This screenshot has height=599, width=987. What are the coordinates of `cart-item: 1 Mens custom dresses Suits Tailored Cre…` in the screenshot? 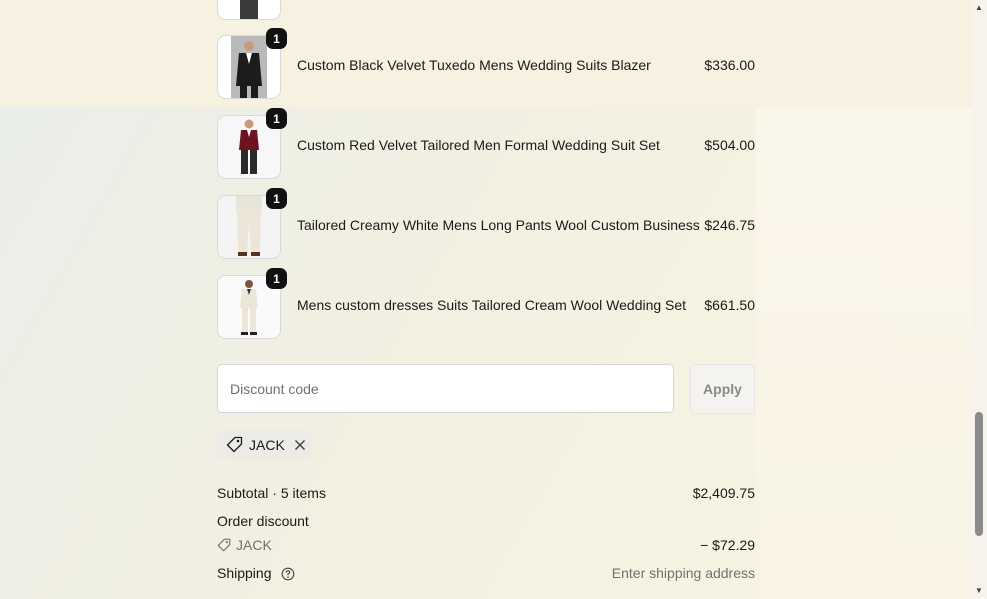 It's located at (486, 303).